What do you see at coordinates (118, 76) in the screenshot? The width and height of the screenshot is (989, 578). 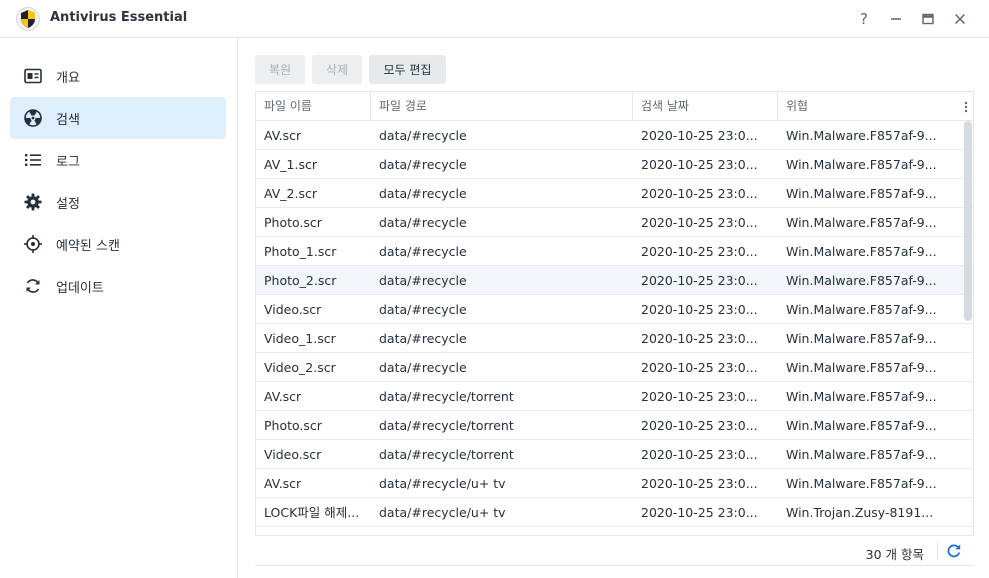 I see `sidebar-item-overview: 개요` at bounding box center [118, 76].